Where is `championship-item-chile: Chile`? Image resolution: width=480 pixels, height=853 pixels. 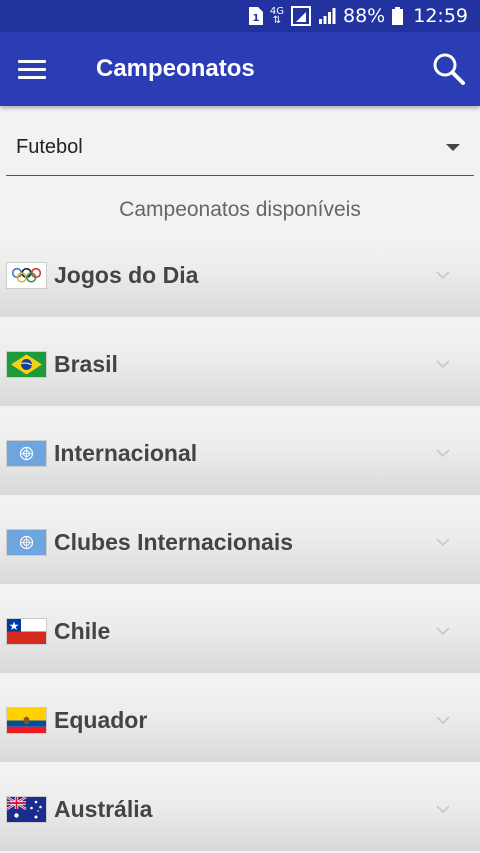
championship-item-chile: Chile is located at coordinates (240, 631).